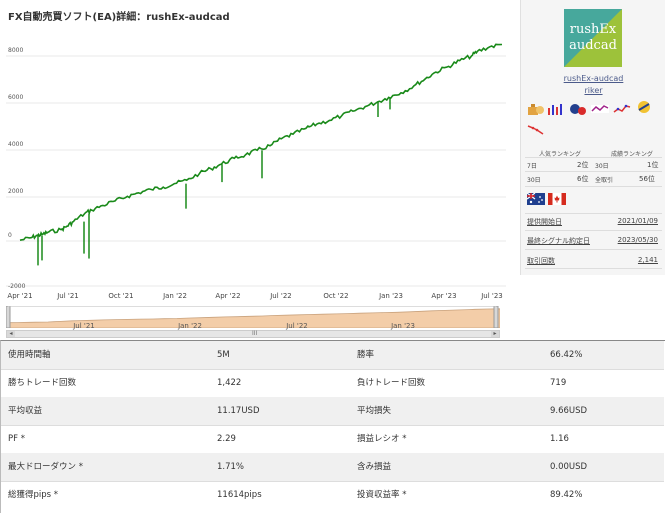  I want to click on stat-label: 勝率, so click(366, 355).